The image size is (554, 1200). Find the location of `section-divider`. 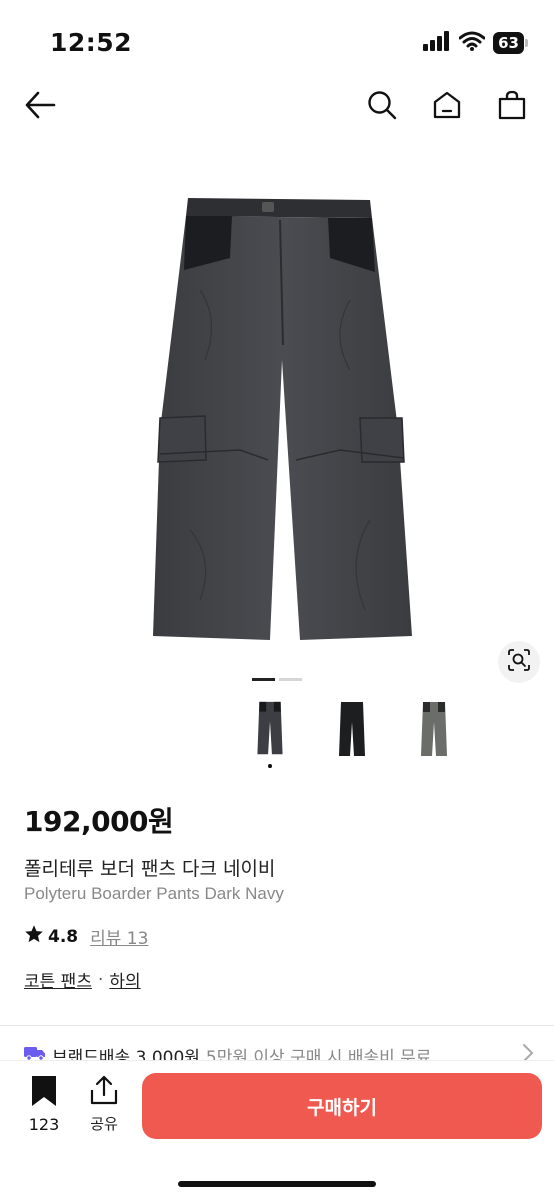

section-divider is located at coordinates (277, 1025).